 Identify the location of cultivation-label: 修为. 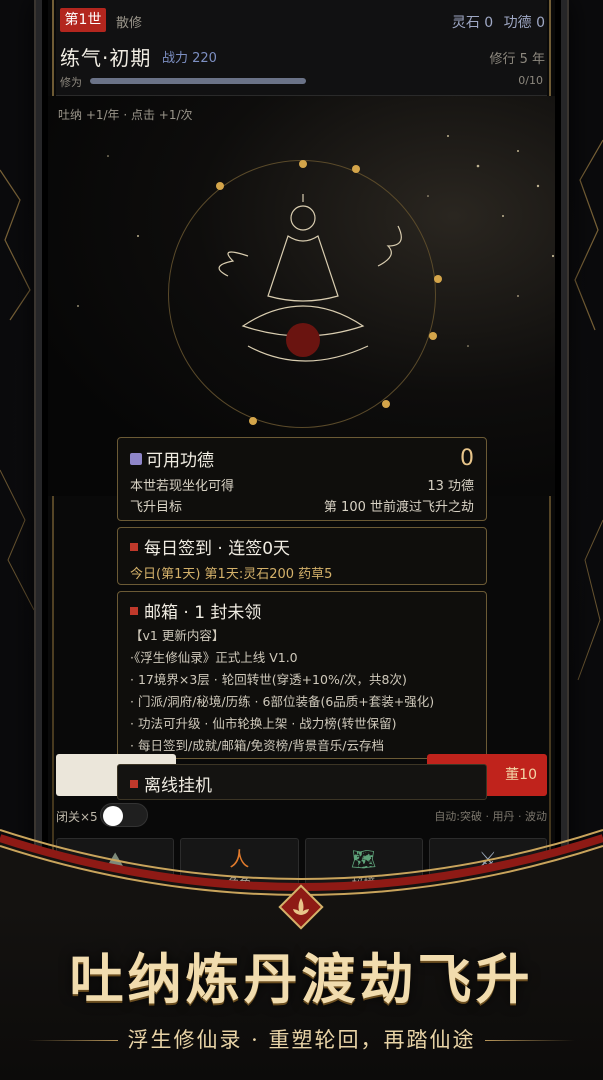
(71, 82).